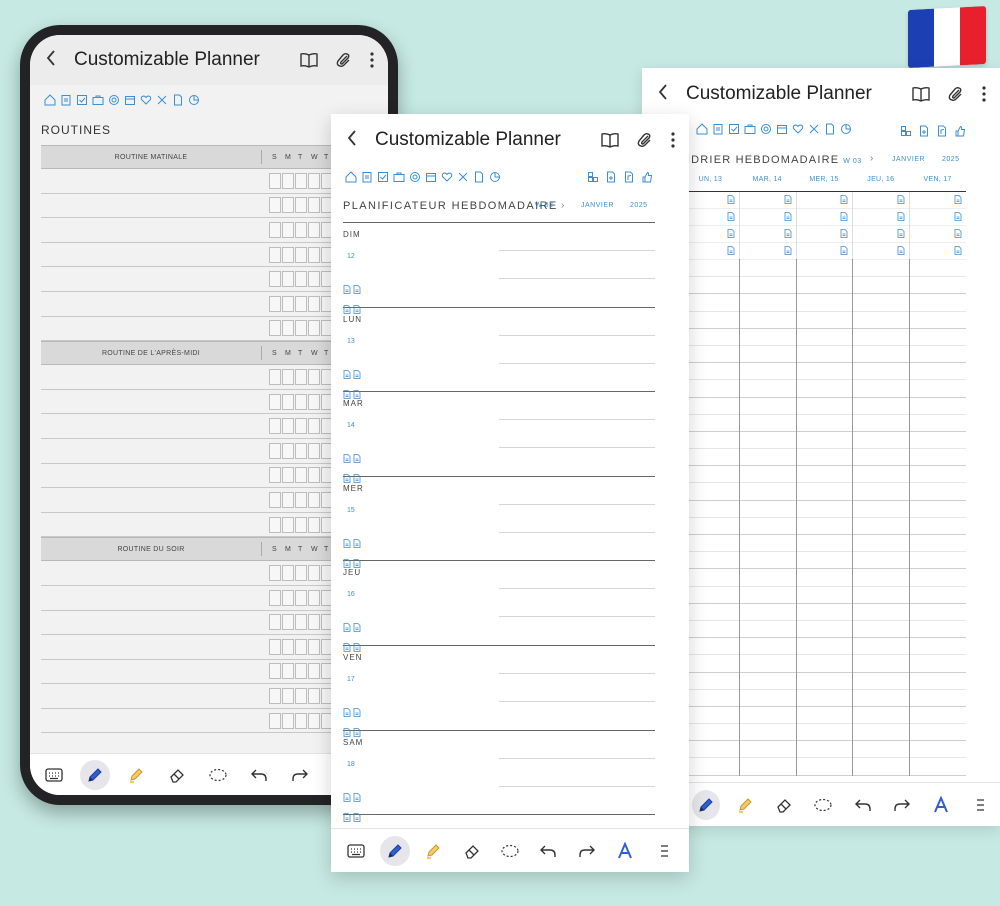  I want to click on week-number: W 03, so click(852, 161).